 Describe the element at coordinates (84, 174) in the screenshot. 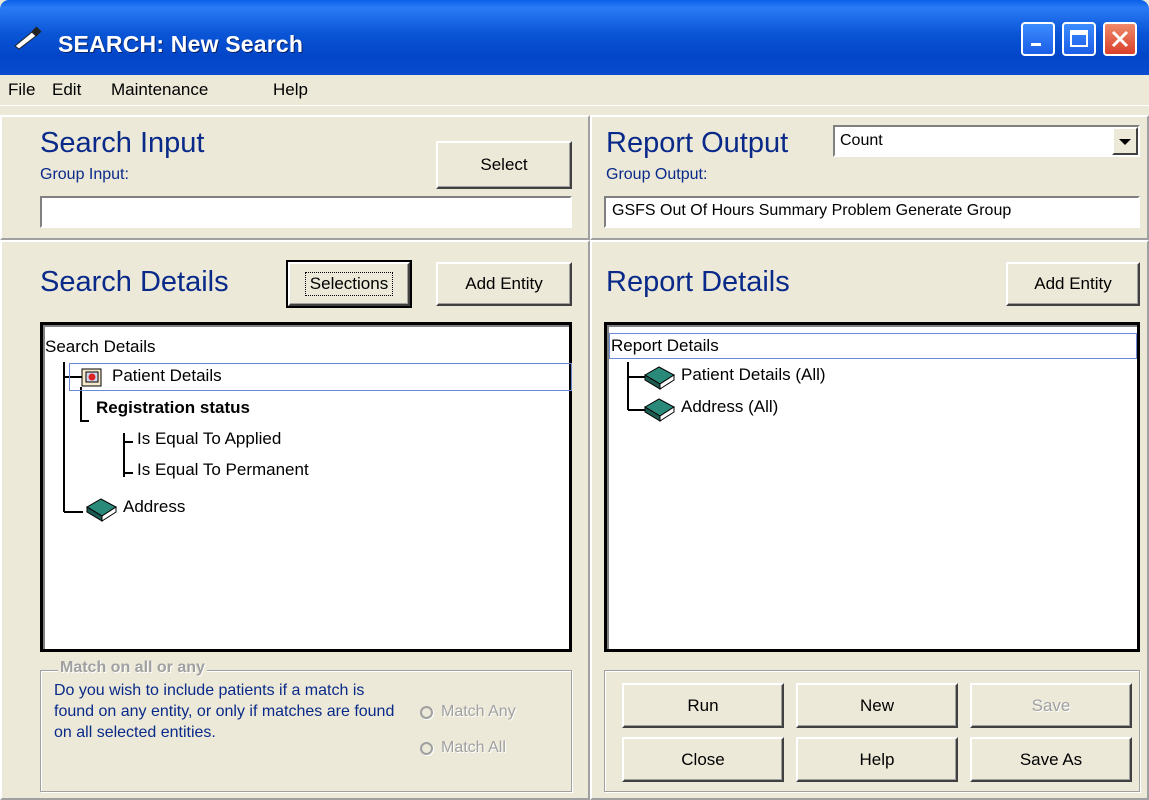

I see `group-input-label: Group Input:` at that location.